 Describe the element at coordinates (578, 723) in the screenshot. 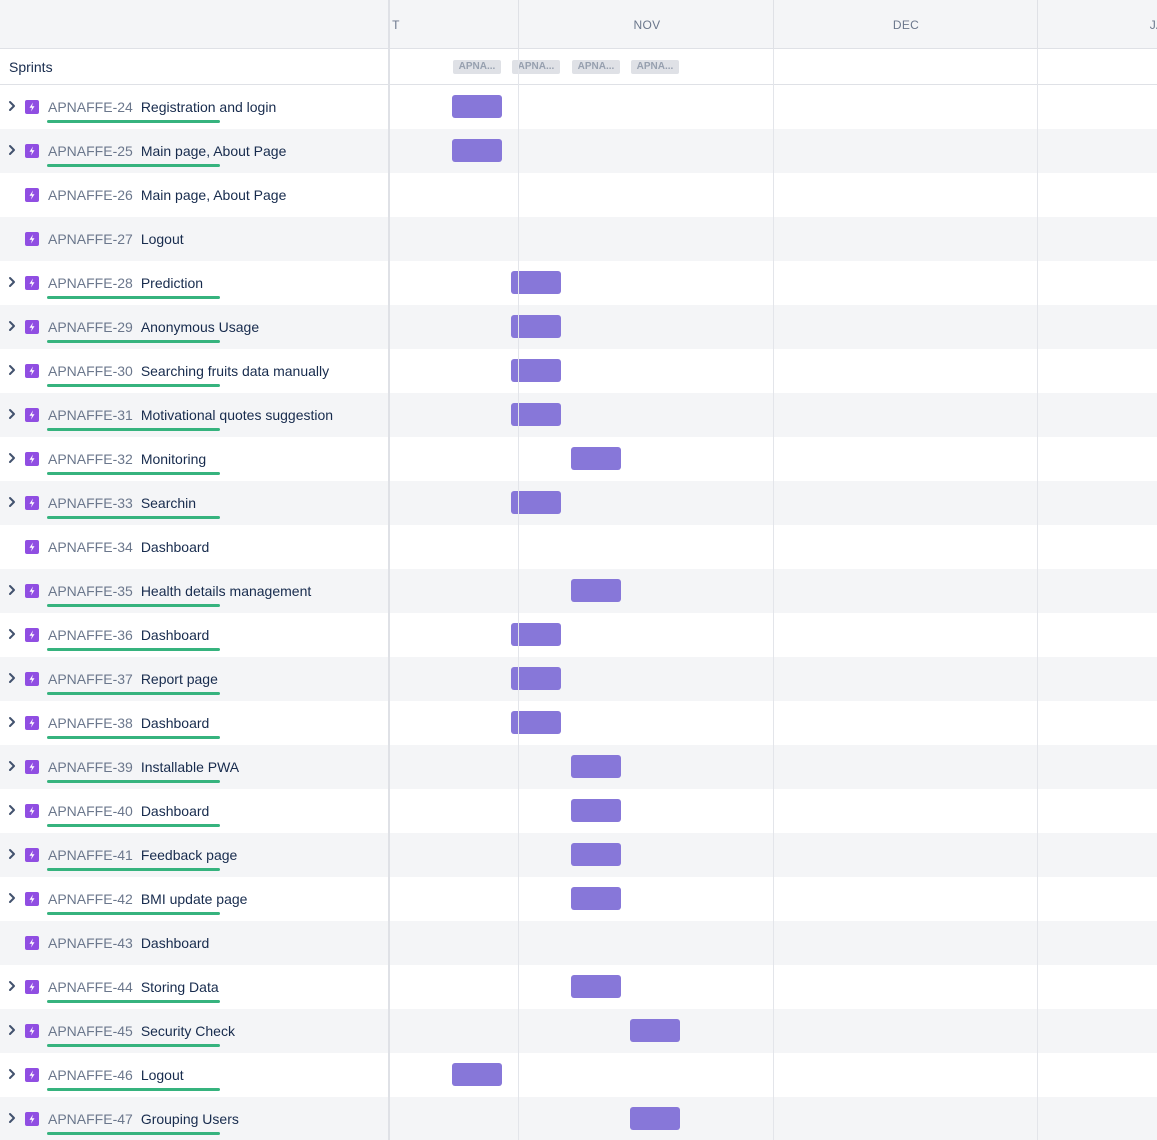

I see `epic-row: APNAFFE-38 Dashboard` at that location.